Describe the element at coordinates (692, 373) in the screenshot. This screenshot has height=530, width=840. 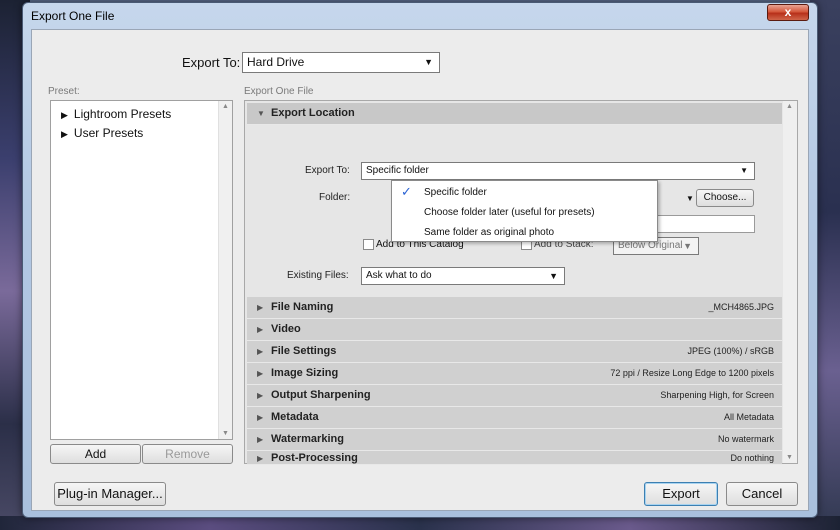
I see `section-summary: 72 ppi / Resize Long Edge to 1200 pixels` at that location.